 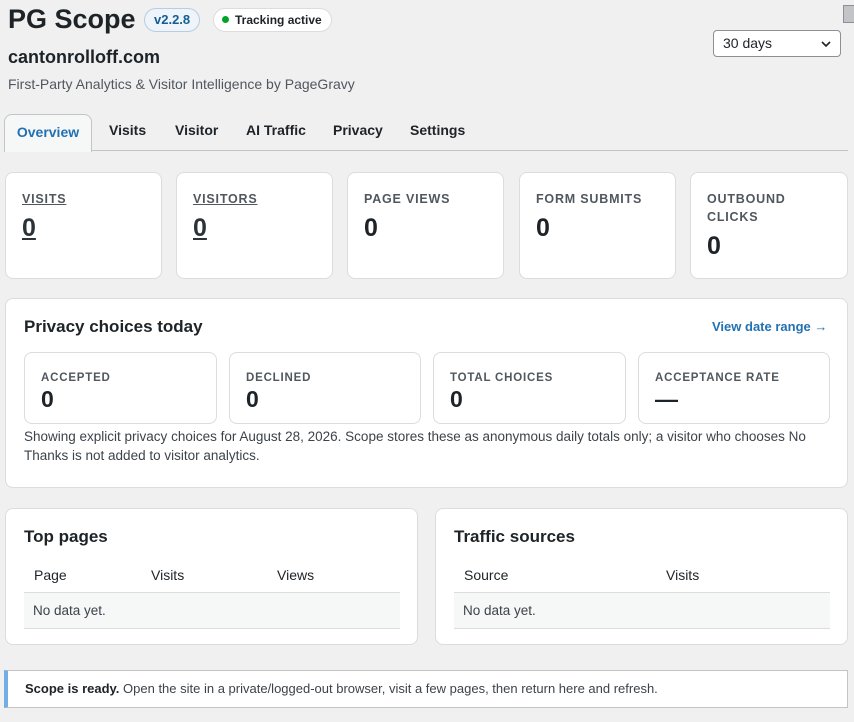 What do you see at coordinates (276, 132) in the screenshot?
I see `tab-ai-traffic: AI Traffic` at bounding box center [276, 132].